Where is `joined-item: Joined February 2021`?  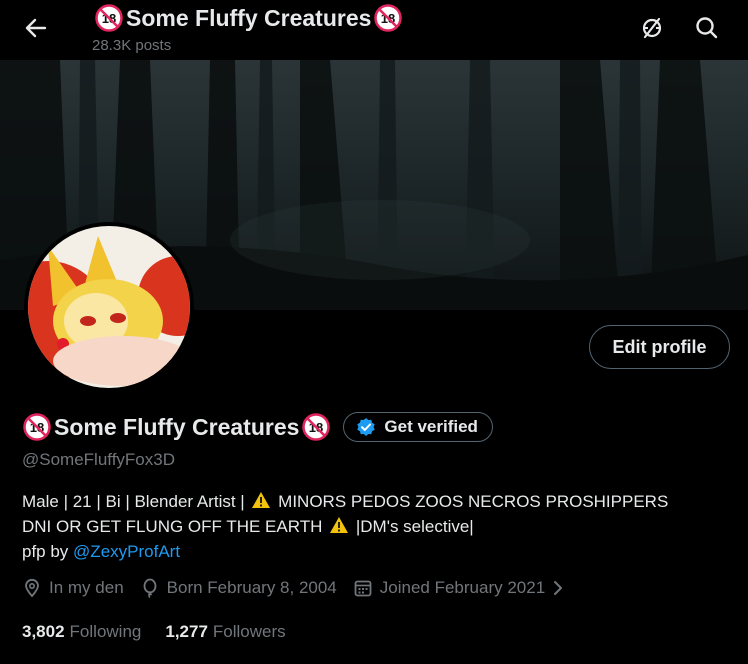 joined-item: Joined February 2021 is located at coordinates (458, 588).